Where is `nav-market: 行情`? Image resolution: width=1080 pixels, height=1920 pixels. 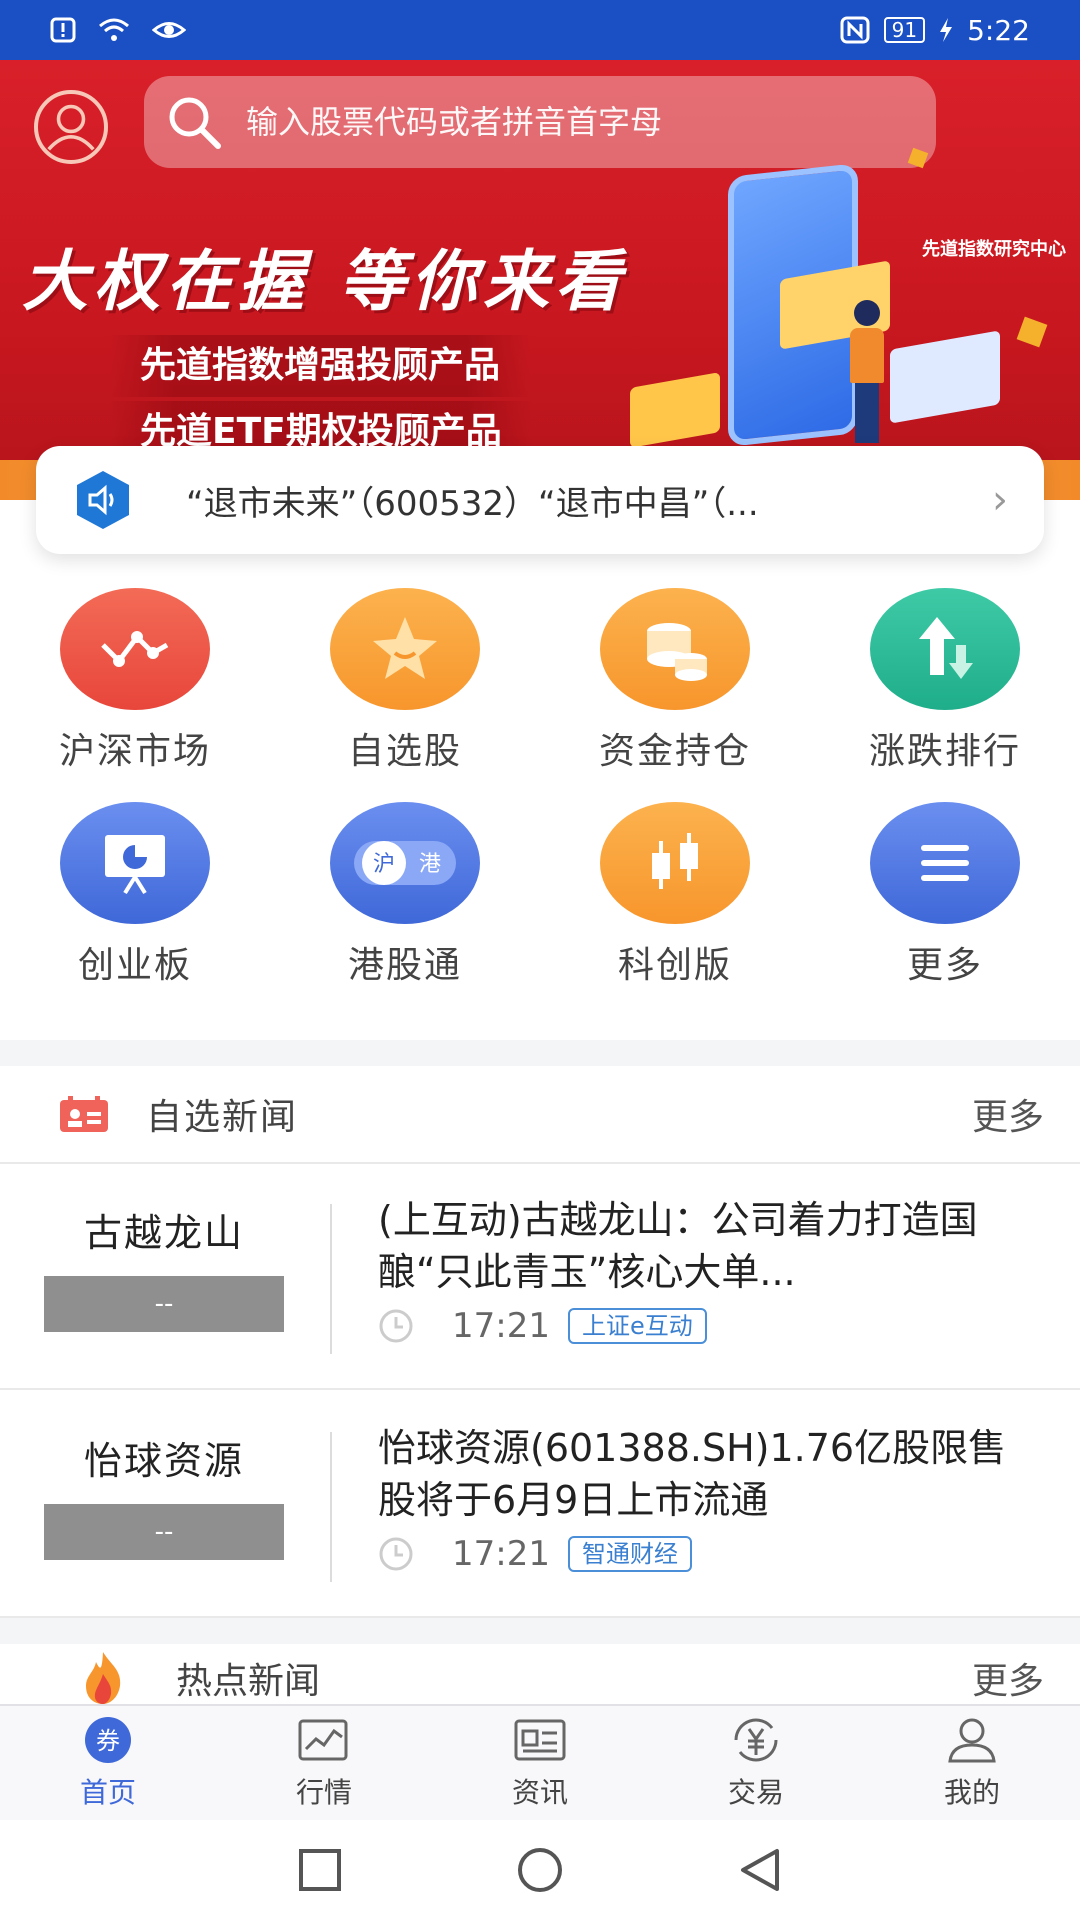
nav-market: 行情 is located at coordinates (324, 1763).